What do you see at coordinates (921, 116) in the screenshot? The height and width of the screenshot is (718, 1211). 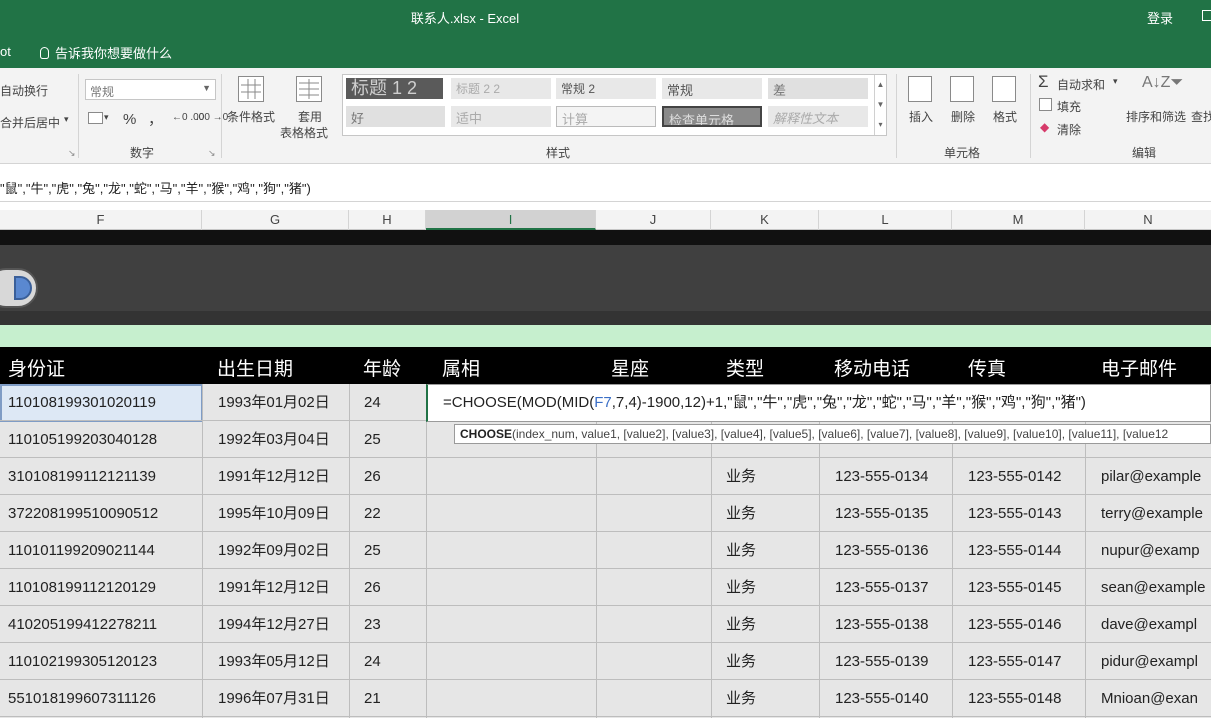 I see `insert-button: 插入` at bounding box center [921, 116].